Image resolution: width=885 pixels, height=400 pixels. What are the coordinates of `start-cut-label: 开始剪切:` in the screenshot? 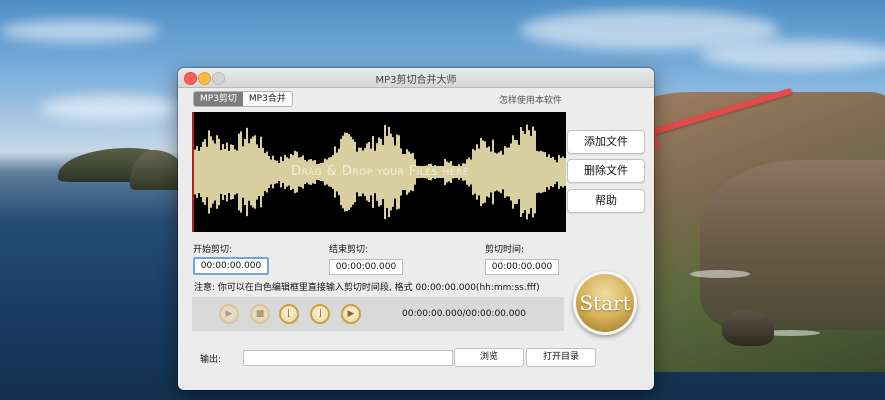 It's located at (213, 250).